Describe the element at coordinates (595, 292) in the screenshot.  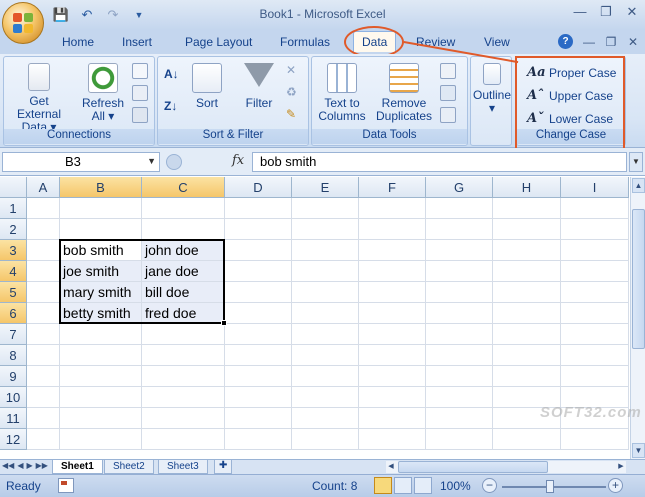
I see `cell-i5` at that location.